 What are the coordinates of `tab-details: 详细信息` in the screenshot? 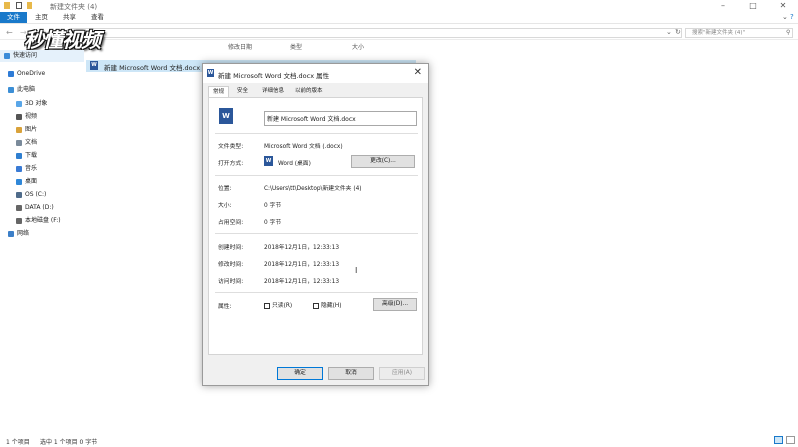 It's located at (273, 91).